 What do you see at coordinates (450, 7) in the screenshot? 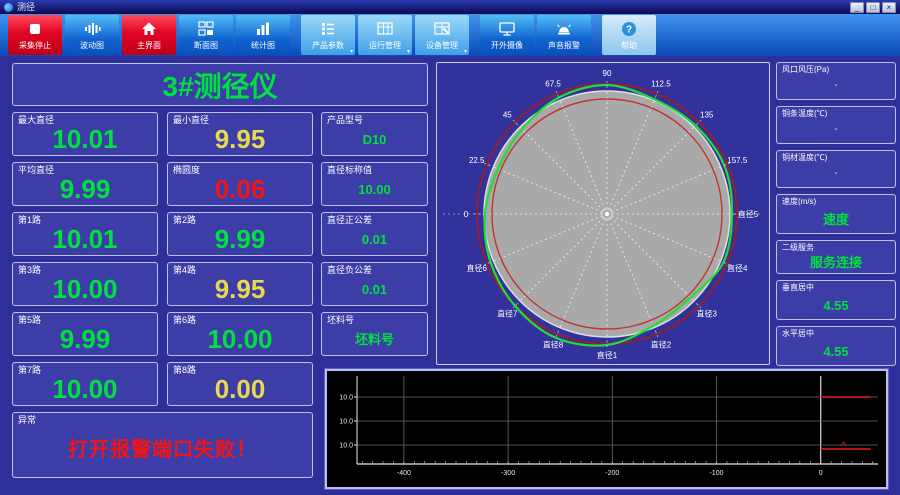
I see `titlebar: 测径 _ □ ×` at bounding box center [450, 7].